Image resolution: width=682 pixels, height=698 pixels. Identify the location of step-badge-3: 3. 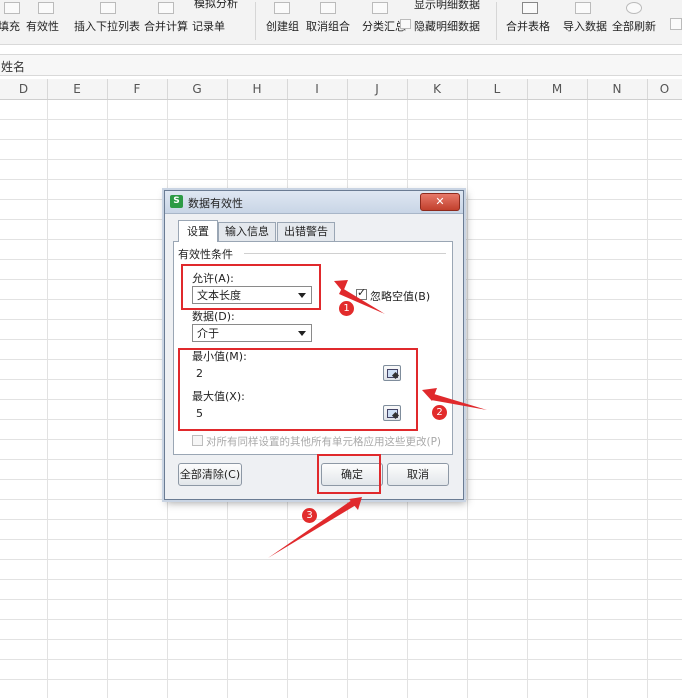
(309, 515).